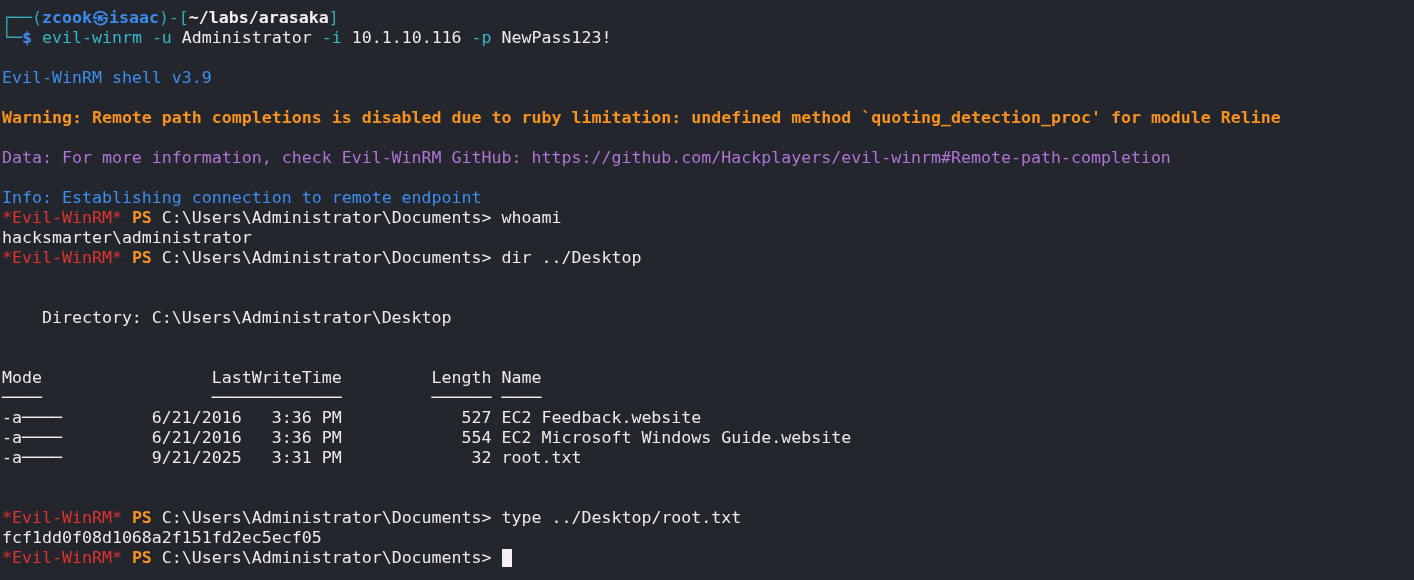 The image size is (1414, 580). I want to click on terminal-line: Data: For more information, check Evil-WinRM GitHub: https://github.com/Hackplayers/evil-winrm#Remote-path-completion, so click(586, 158).